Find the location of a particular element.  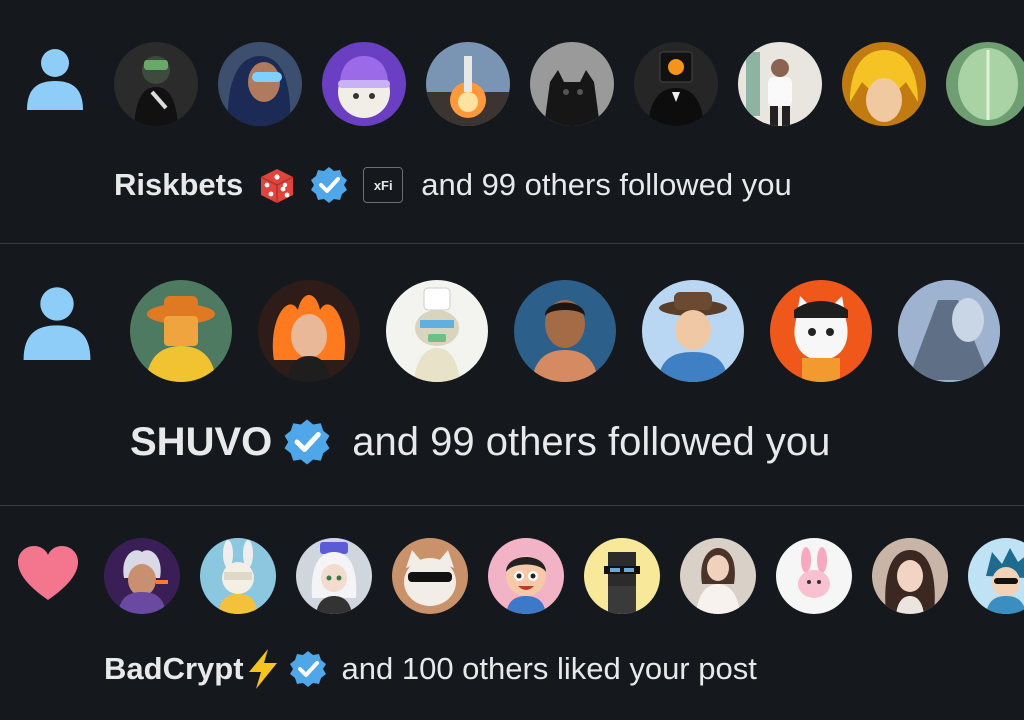

notification-text: SHUVO and 99 others followed you is located at coordinates (480, 442).